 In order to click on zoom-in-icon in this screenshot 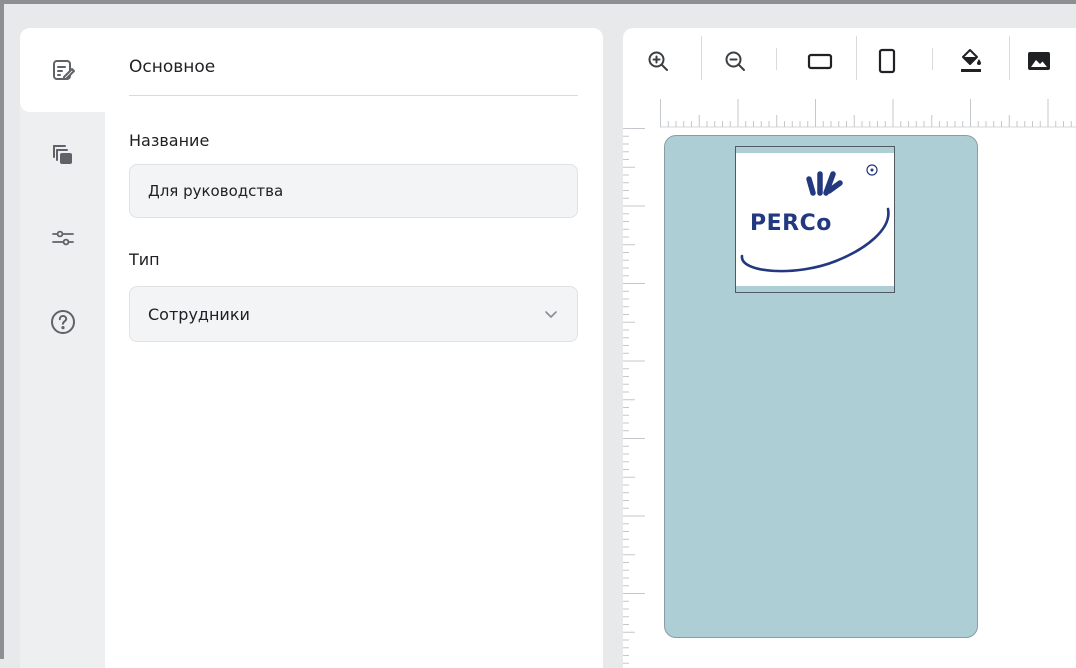, I will do `click(658, 61)`.